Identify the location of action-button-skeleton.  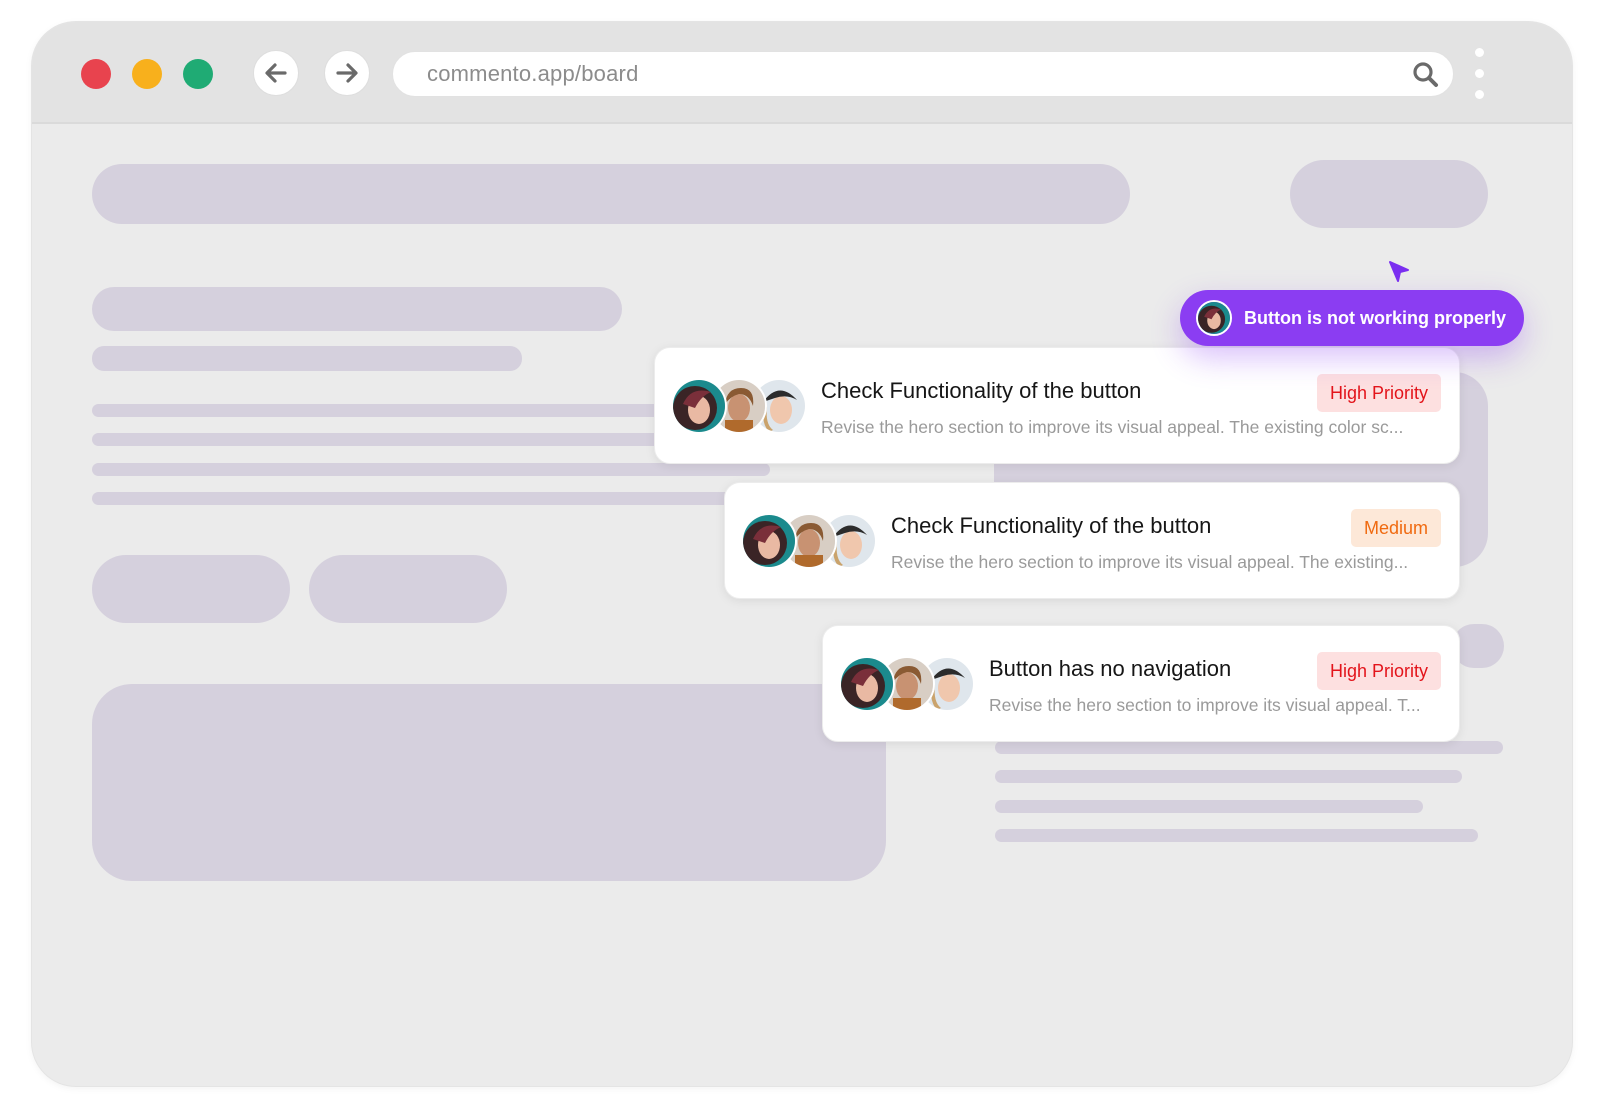
(1389, 194).